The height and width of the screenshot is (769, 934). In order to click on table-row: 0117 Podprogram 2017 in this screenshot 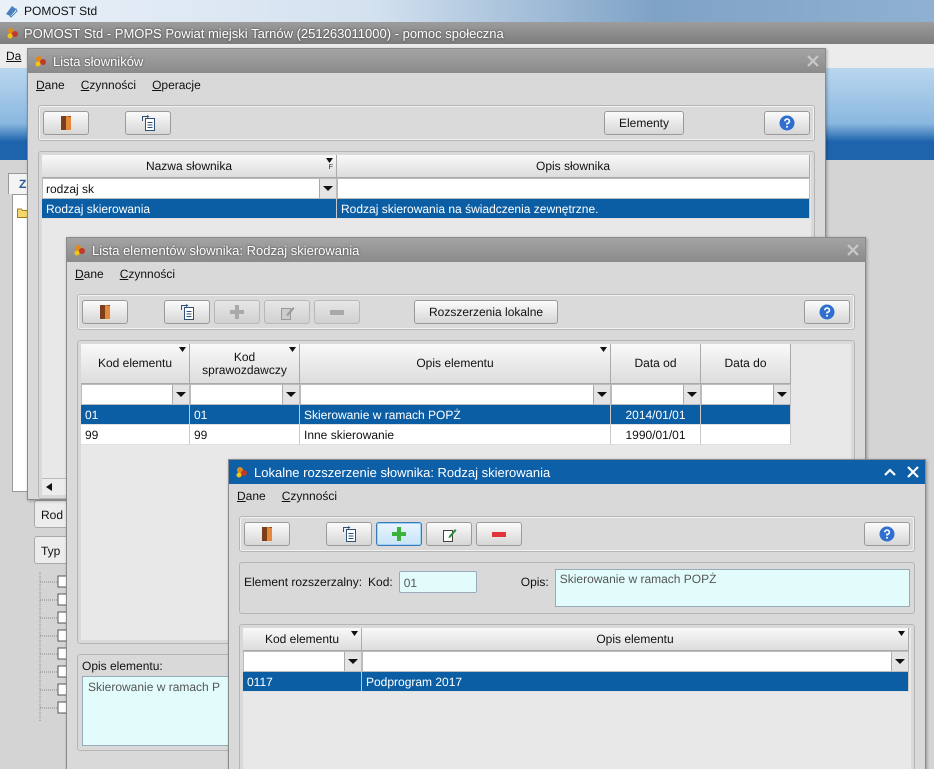, I will do `click(577, 682)`.